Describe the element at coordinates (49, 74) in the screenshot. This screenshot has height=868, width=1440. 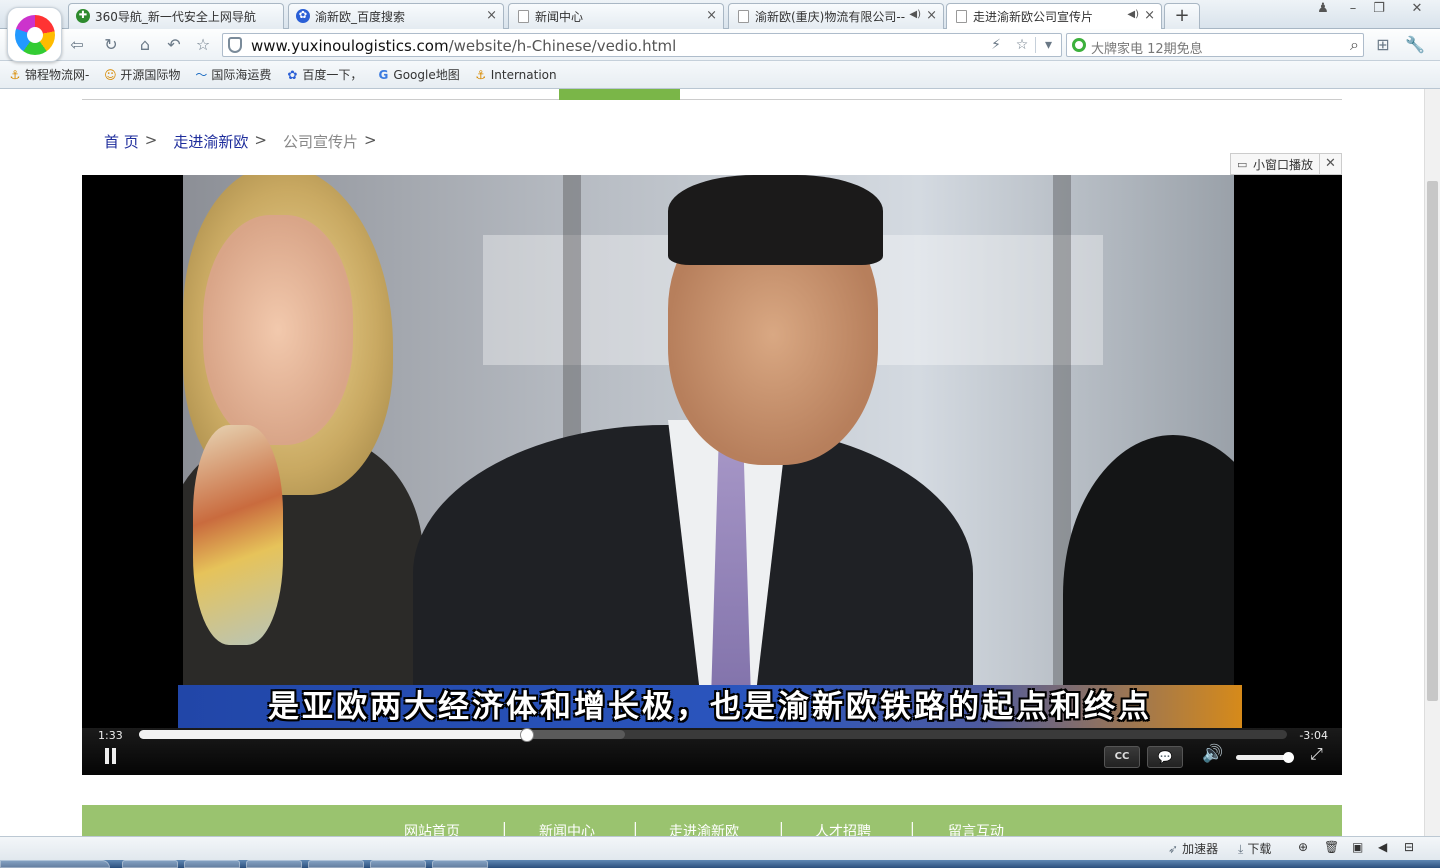
I see `bookmark-item: ⚓ 锦程物流网-` at that location.